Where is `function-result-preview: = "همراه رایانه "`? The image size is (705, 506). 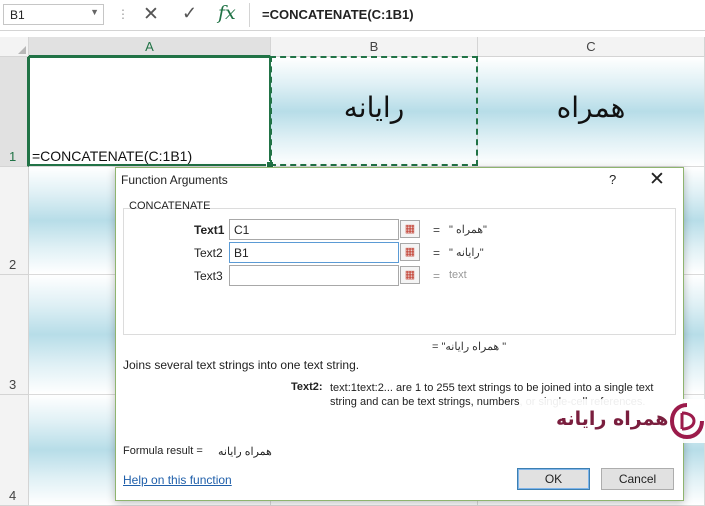
function-result-preview: = "همراه رایانه " is located at coordinates (469, 347).